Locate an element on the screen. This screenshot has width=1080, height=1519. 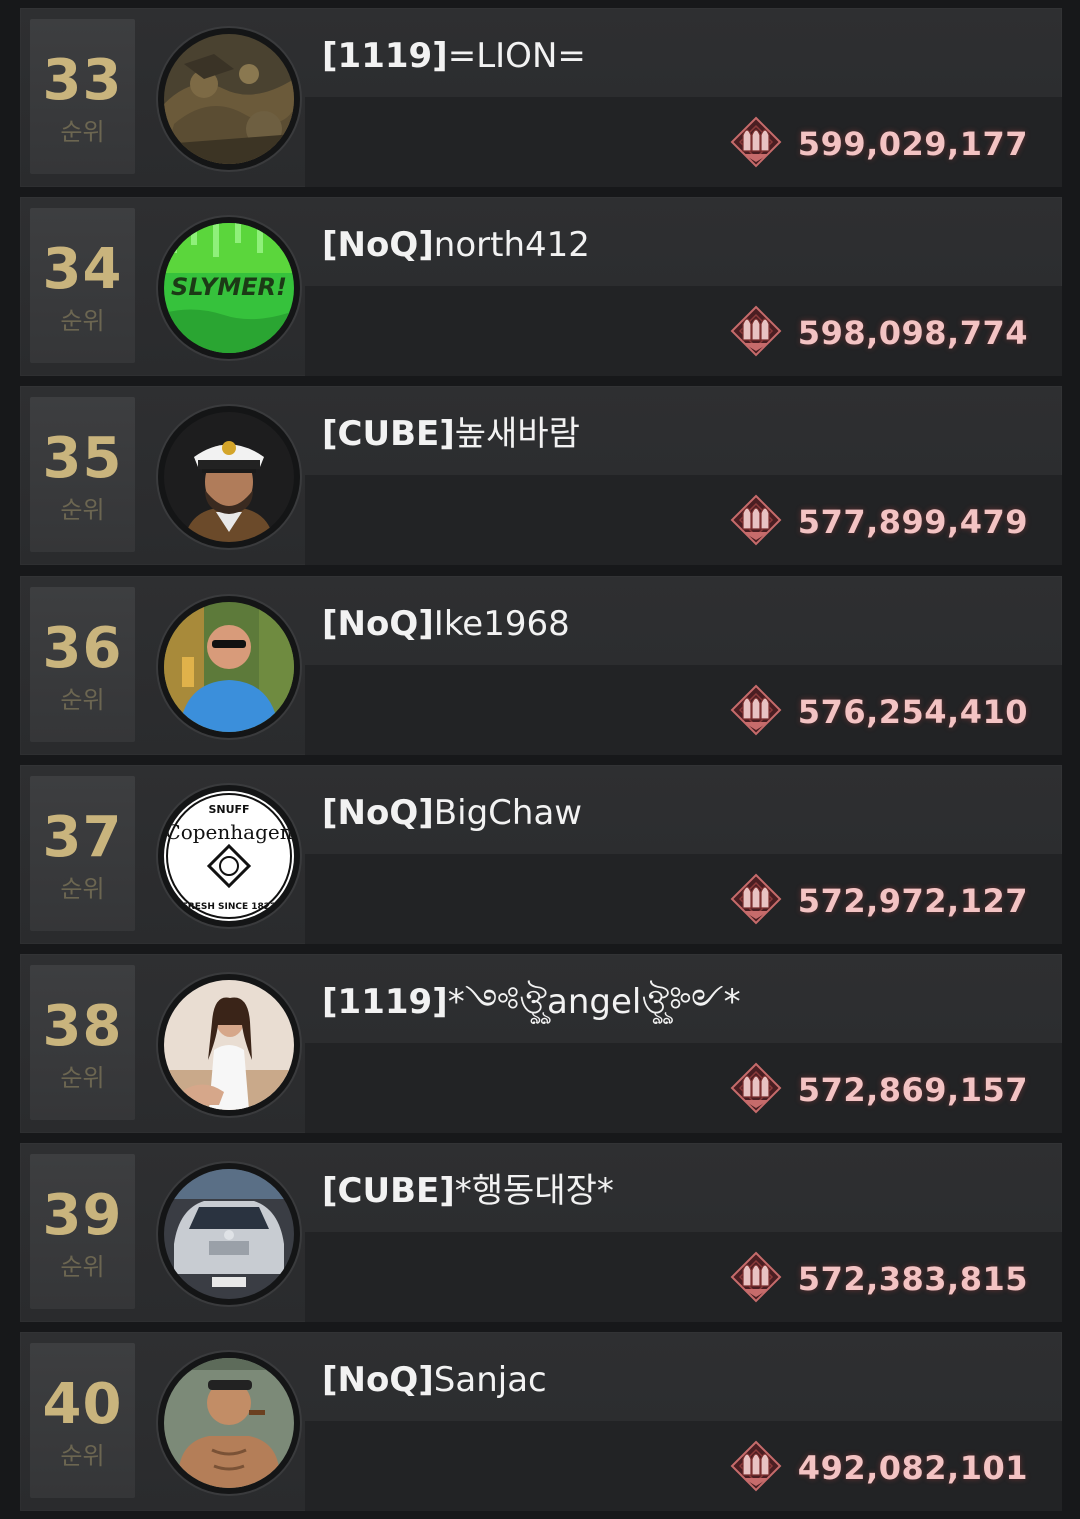
rank-number: 37 is located at coordinates (82, 837).